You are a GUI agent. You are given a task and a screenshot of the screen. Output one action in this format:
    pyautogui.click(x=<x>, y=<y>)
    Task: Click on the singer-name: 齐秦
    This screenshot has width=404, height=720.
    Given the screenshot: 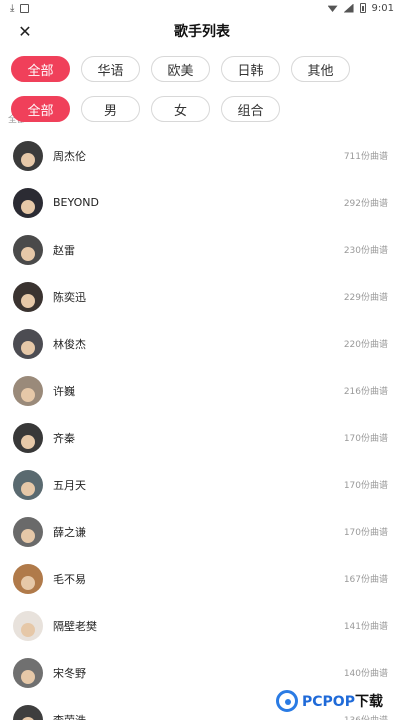 What is the action you would take?
    pyautogui.click(x=64, y=438)
    